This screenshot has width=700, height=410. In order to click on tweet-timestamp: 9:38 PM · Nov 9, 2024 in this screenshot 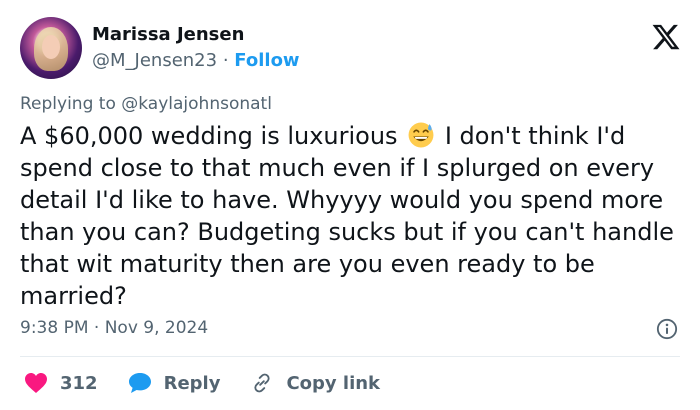, I will do `click(114, 328)`.